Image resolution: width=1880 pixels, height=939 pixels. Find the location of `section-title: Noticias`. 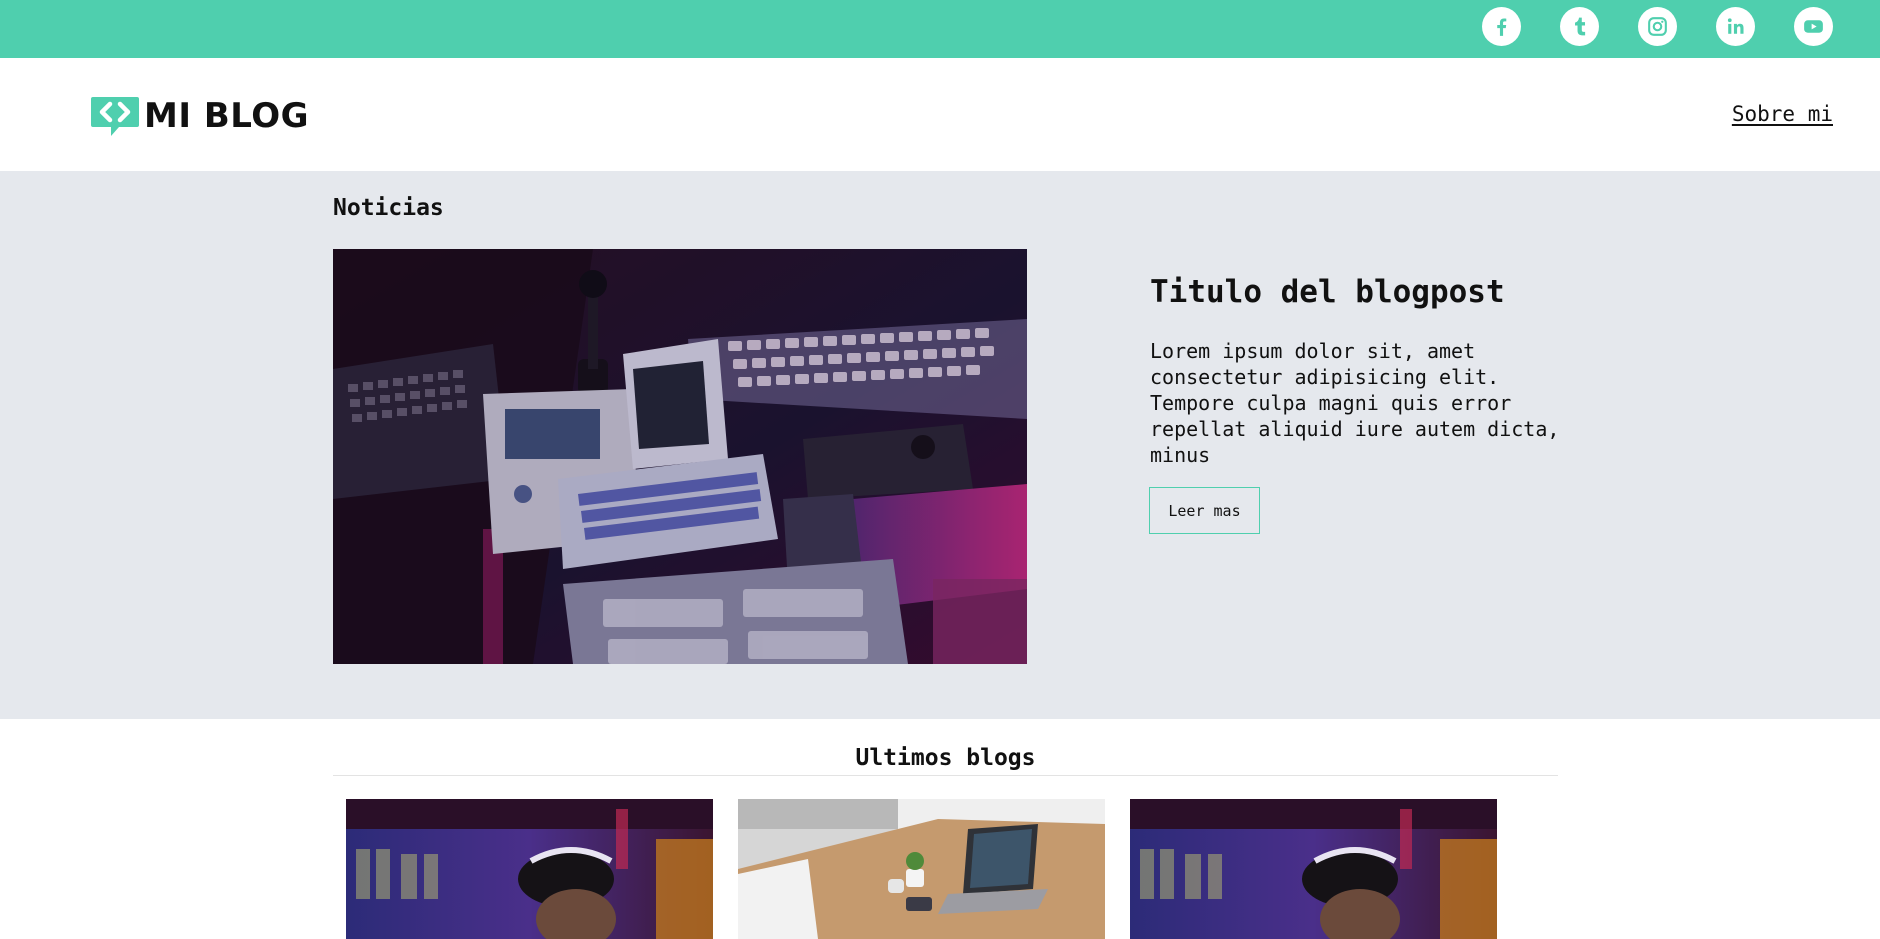

section-title: Noticias is located at coordinates (388, 208).